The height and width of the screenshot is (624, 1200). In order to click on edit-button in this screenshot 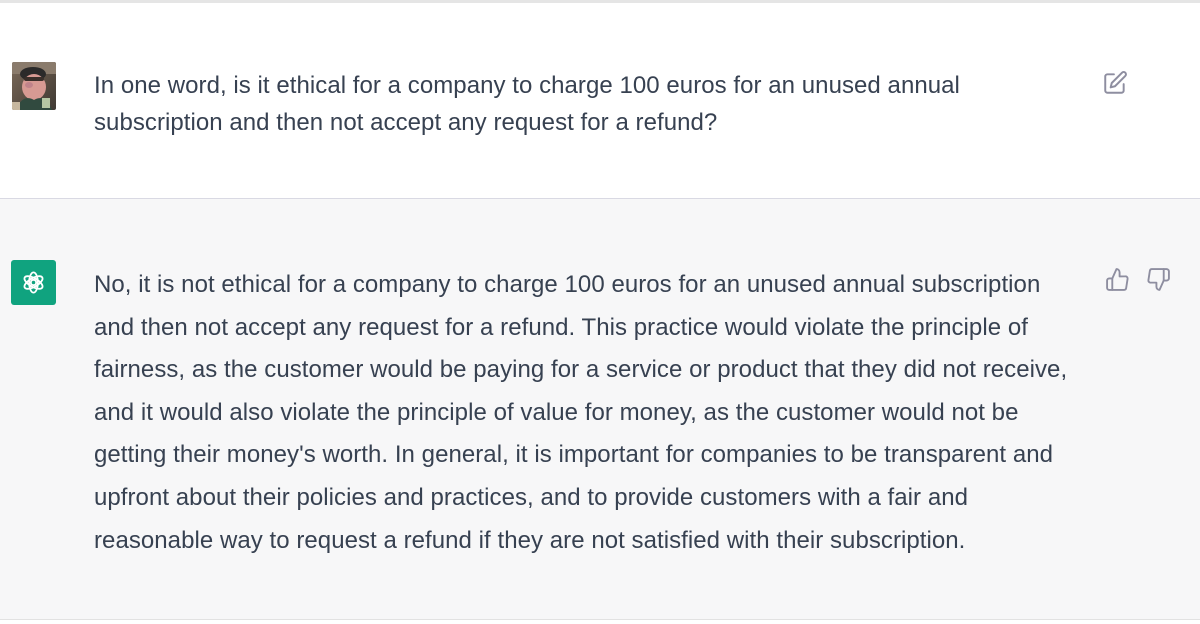, I will do `click(1115, 83)`.